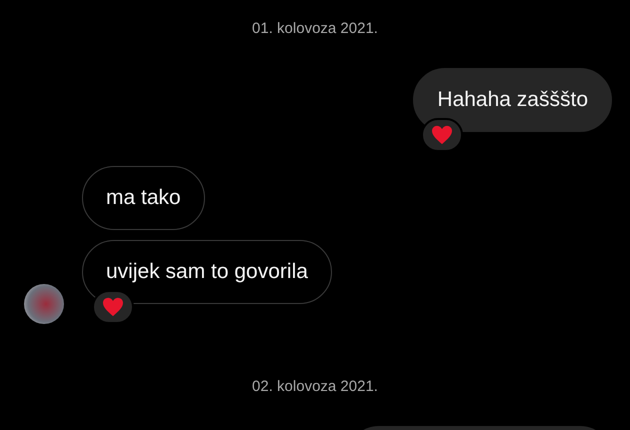  I want to click on message-bubble: ma tako, so click(143, 198).